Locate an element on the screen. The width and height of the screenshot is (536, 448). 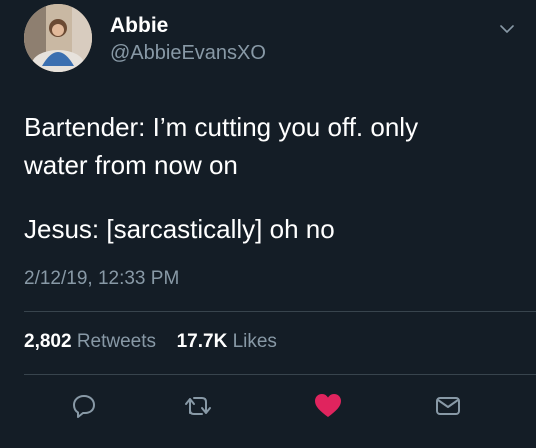
avatar is located at coordinates (58, 38).